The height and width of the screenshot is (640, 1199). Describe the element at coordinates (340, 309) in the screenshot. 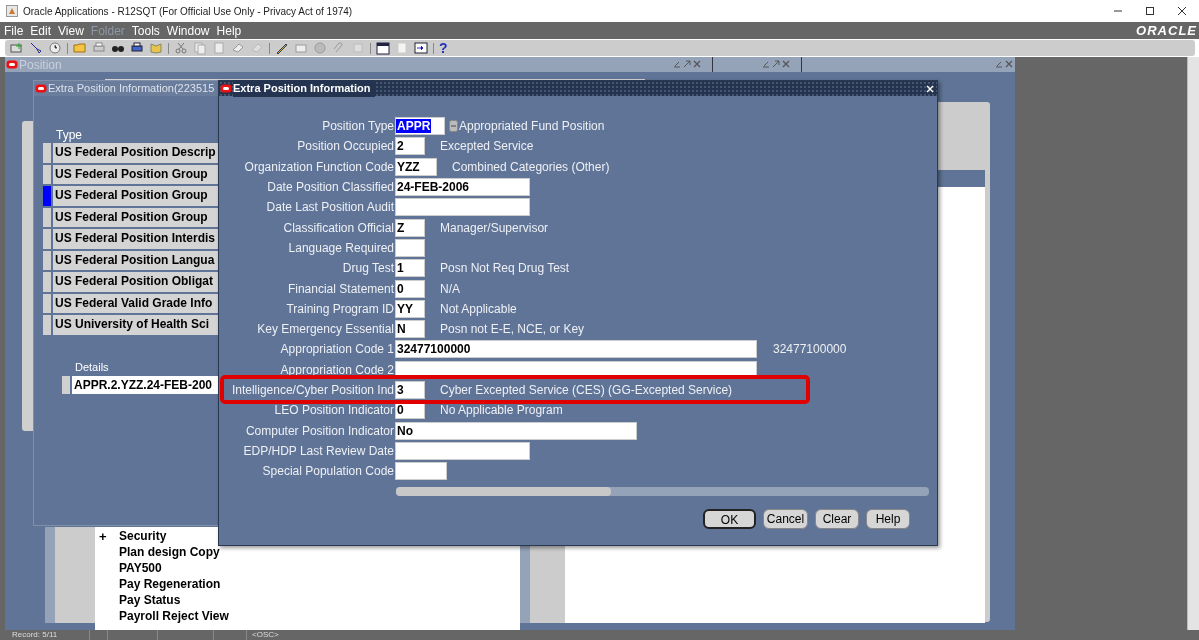

I see `field-label: Training Program ID` at that location.